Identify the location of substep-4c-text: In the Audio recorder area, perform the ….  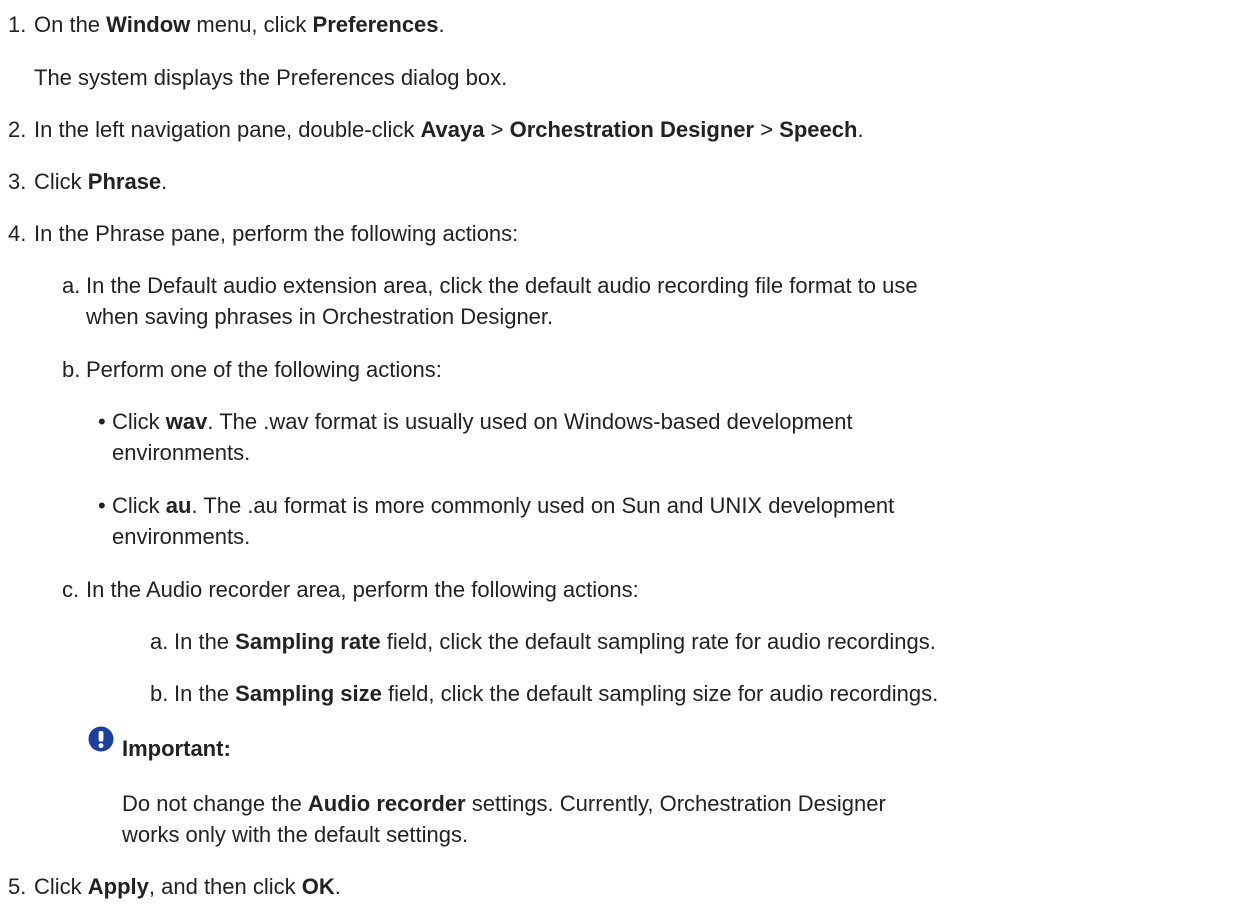
(362, 589).